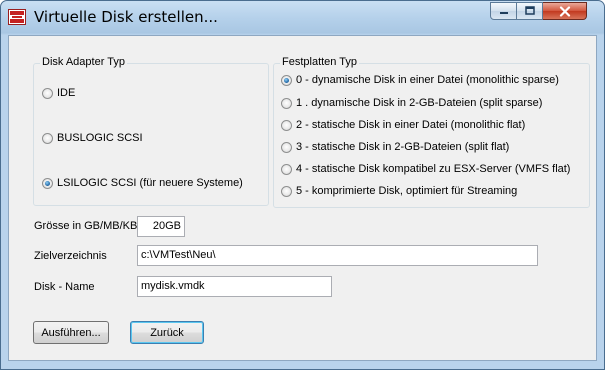 The width and height of the screenshot is (605, 370). I want to click on disk-name-label: Disk - Name, so click(64, 287).